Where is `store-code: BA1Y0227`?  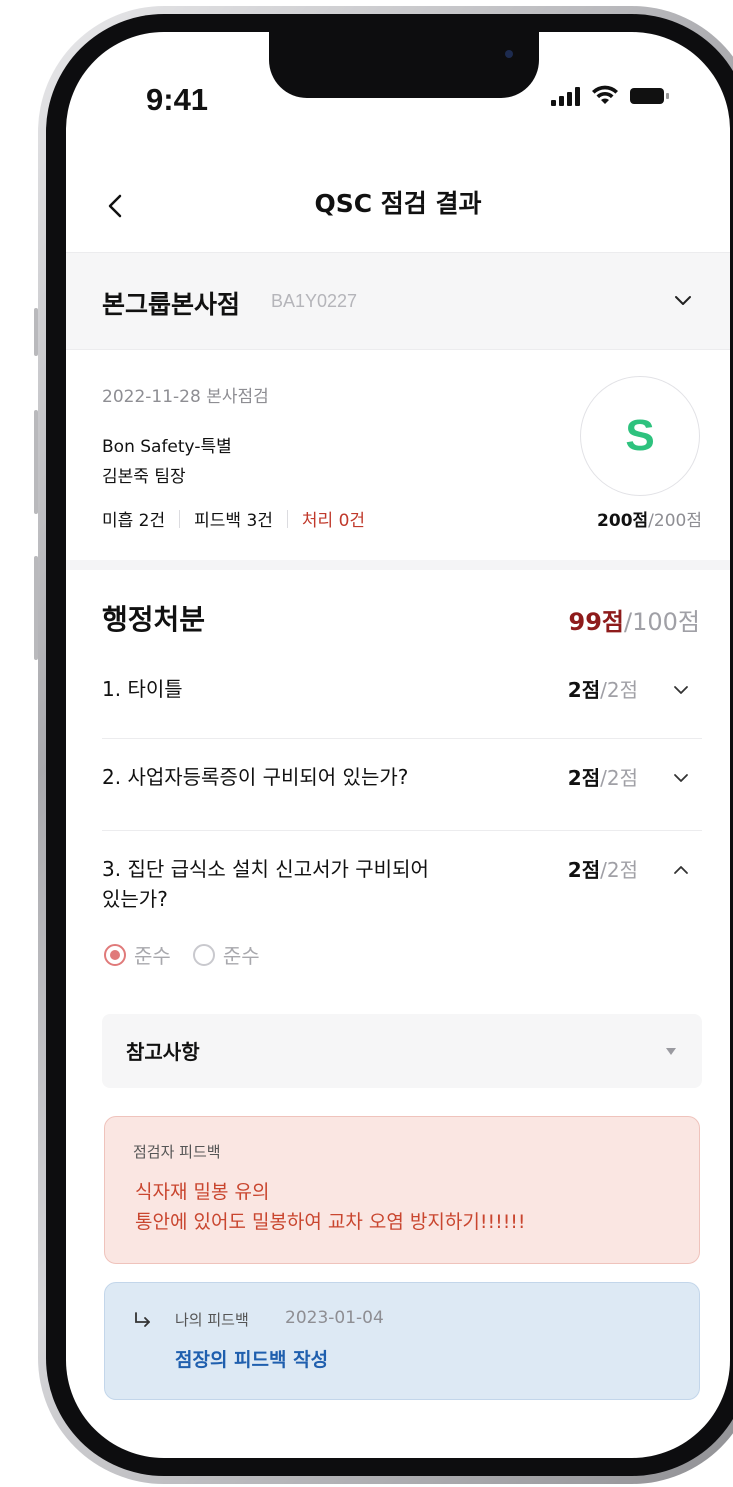
store-code: BA1Y0227 is located at coordinates (314, 301).